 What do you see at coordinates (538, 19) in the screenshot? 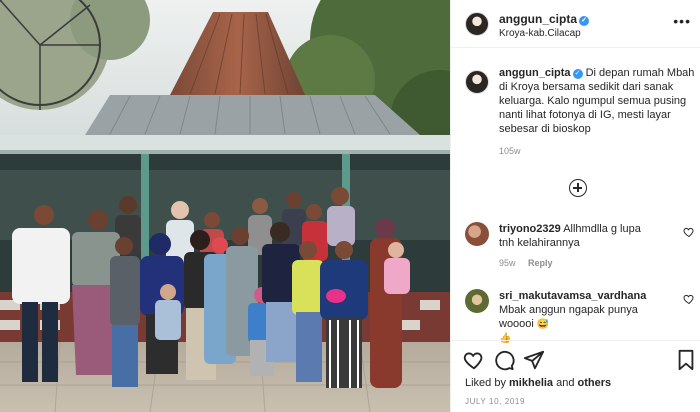
I see `author-username-text: anggun_cipta` at bounding box center [538, 19].